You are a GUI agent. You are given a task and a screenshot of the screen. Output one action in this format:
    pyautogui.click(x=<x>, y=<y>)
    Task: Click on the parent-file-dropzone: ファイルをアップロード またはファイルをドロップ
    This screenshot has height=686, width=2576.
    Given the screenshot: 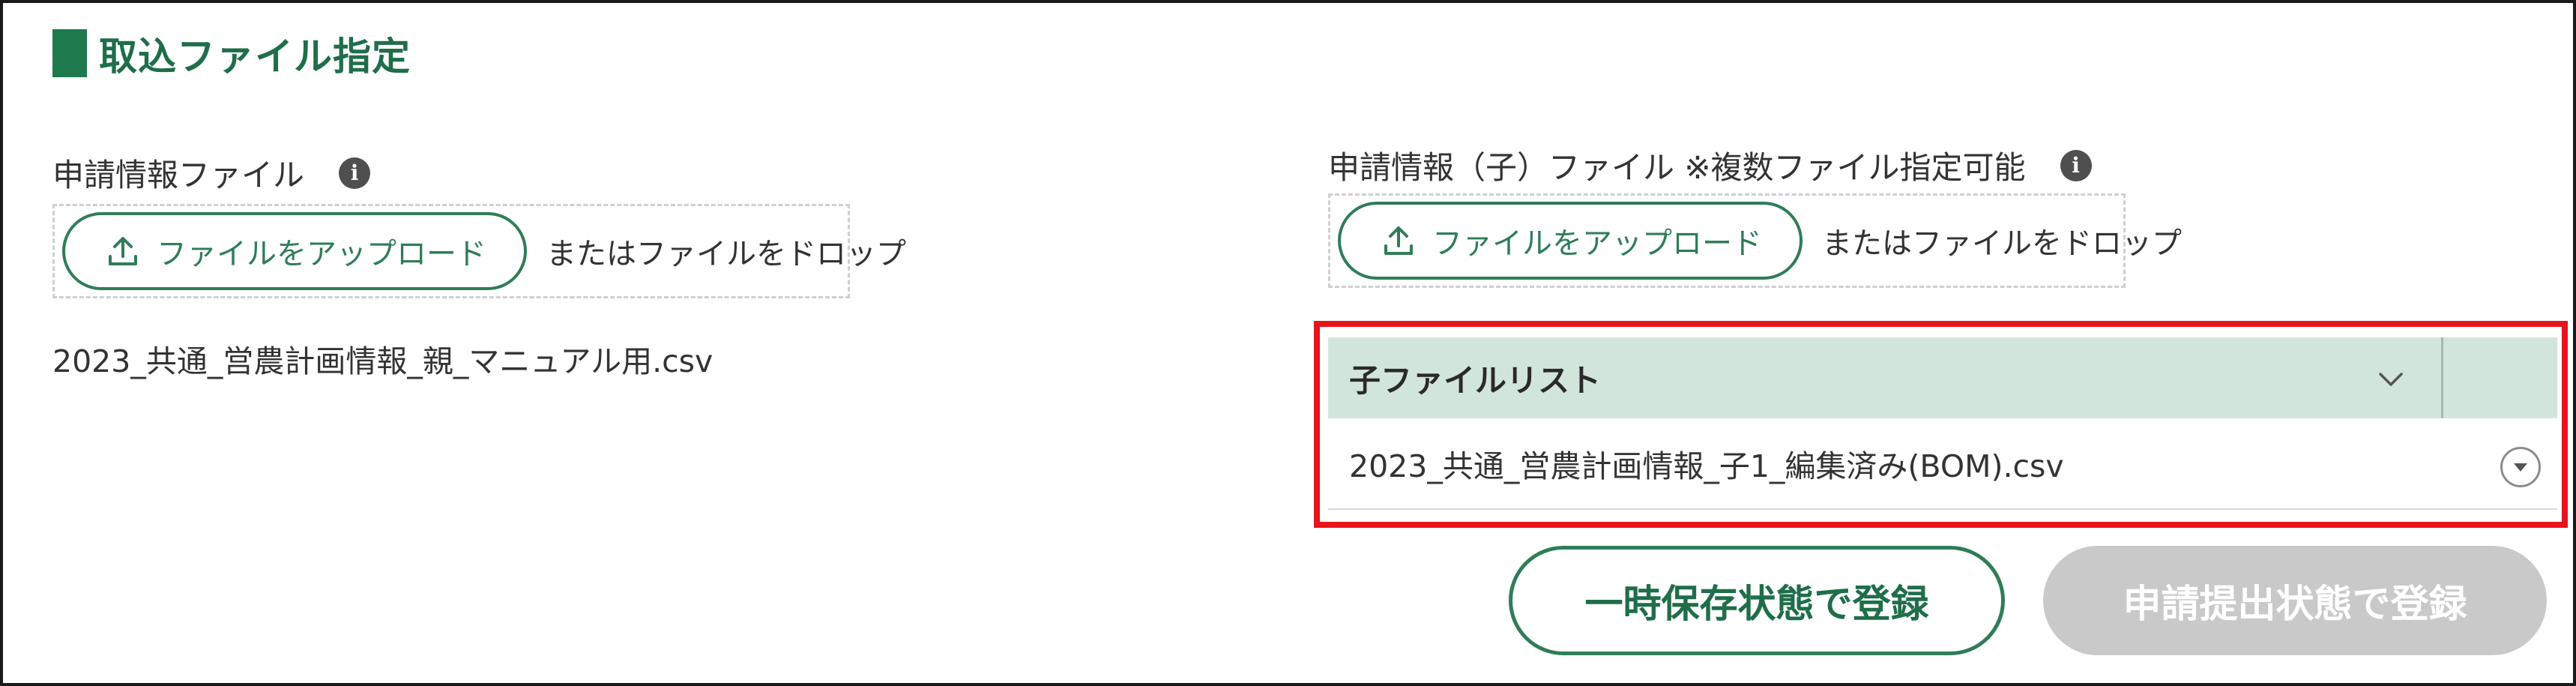 What is the action you would take?
    pyautogui.click(x=479, y=251)
    